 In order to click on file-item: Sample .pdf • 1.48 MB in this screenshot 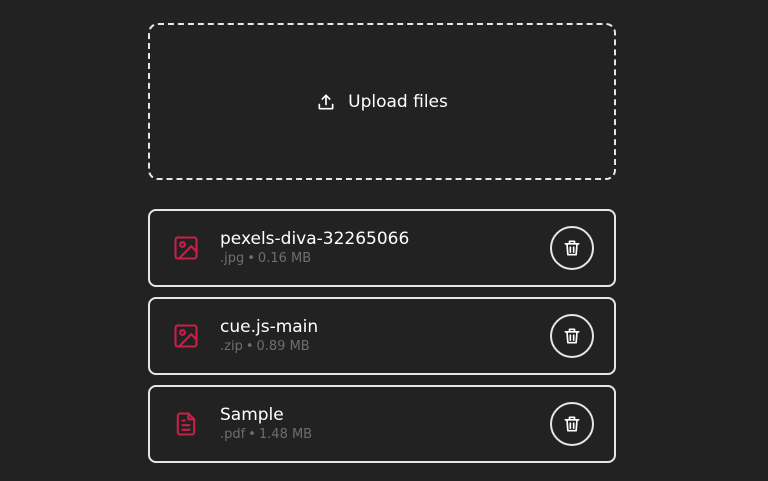, I will do `click(382, 424)`.